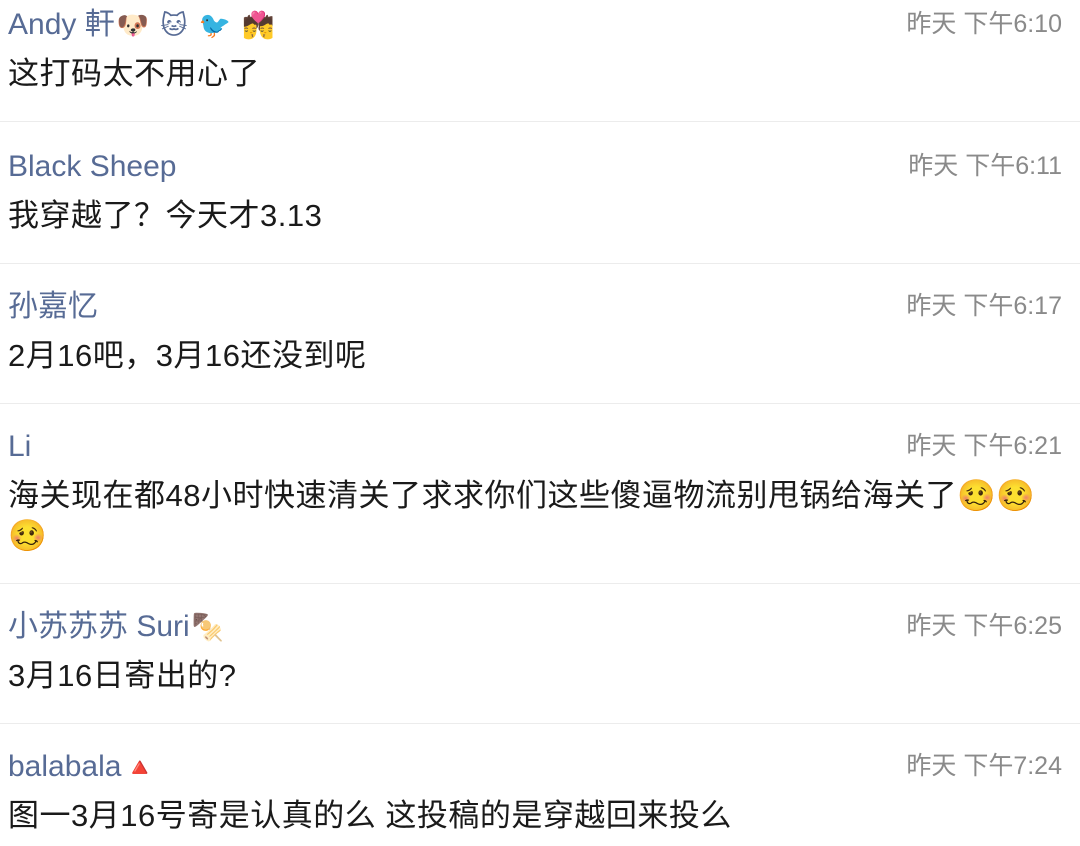 The height and width of the screenshot is (846, 1080). I want to click on author-name: Black Sheep, so click(92, 166).